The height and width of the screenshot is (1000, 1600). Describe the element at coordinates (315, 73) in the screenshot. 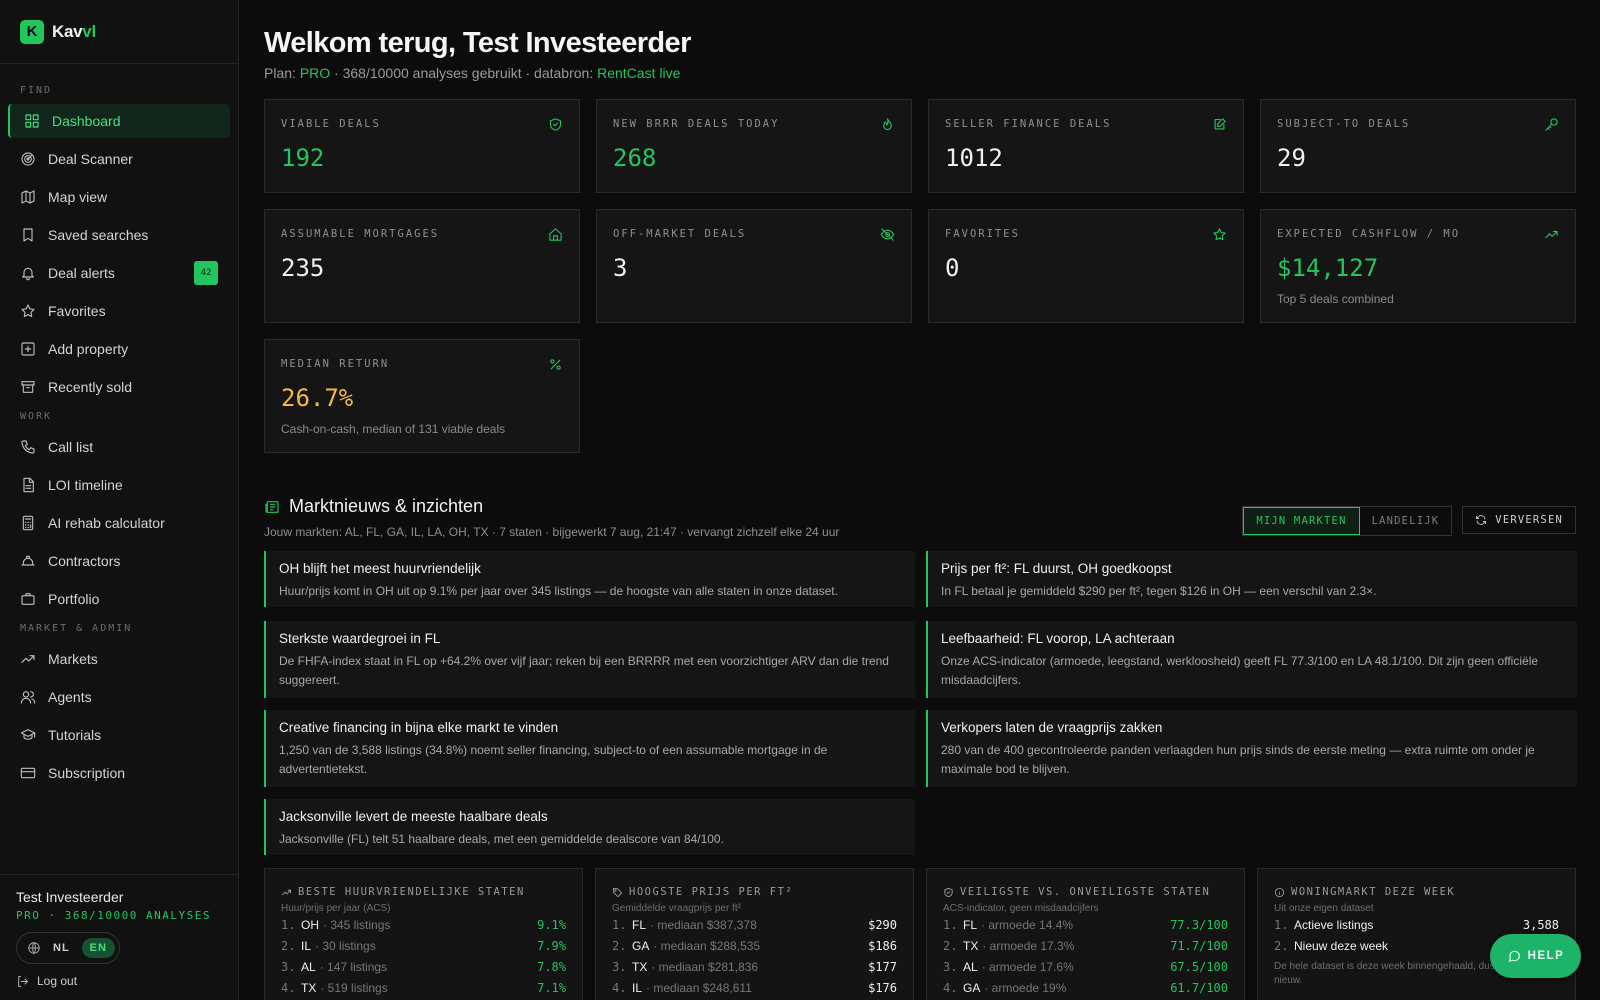

I see `plan-name: PRO` at that location.